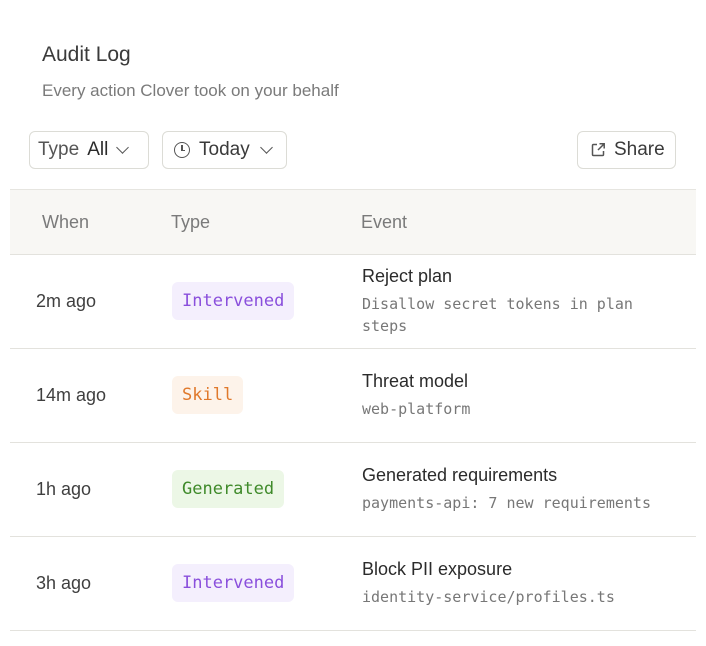 This screenshot has width=706, height=646. I want to click on event-title: Generated requirements, so click(460, 475).